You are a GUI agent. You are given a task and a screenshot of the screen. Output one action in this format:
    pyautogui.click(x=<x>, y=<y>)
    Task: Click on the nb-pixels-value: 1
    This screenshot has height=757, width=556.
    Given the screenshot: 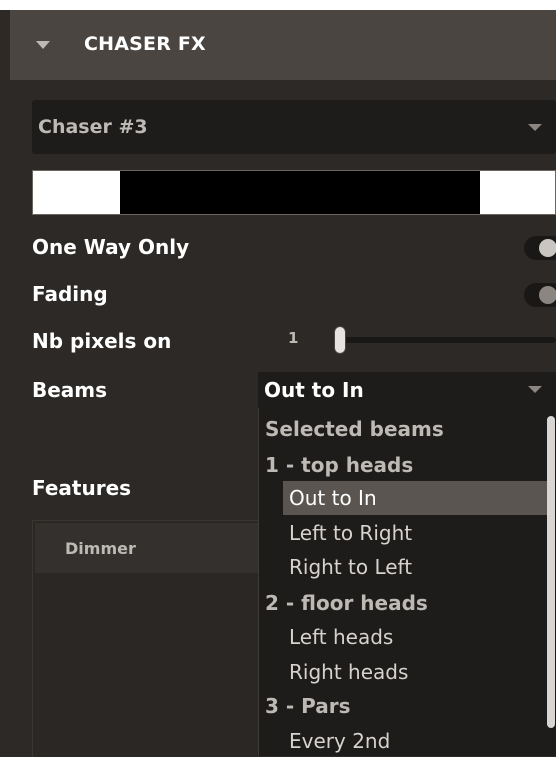 What is the action you would take?
    pyautogui.click(x=293, y=338)
    